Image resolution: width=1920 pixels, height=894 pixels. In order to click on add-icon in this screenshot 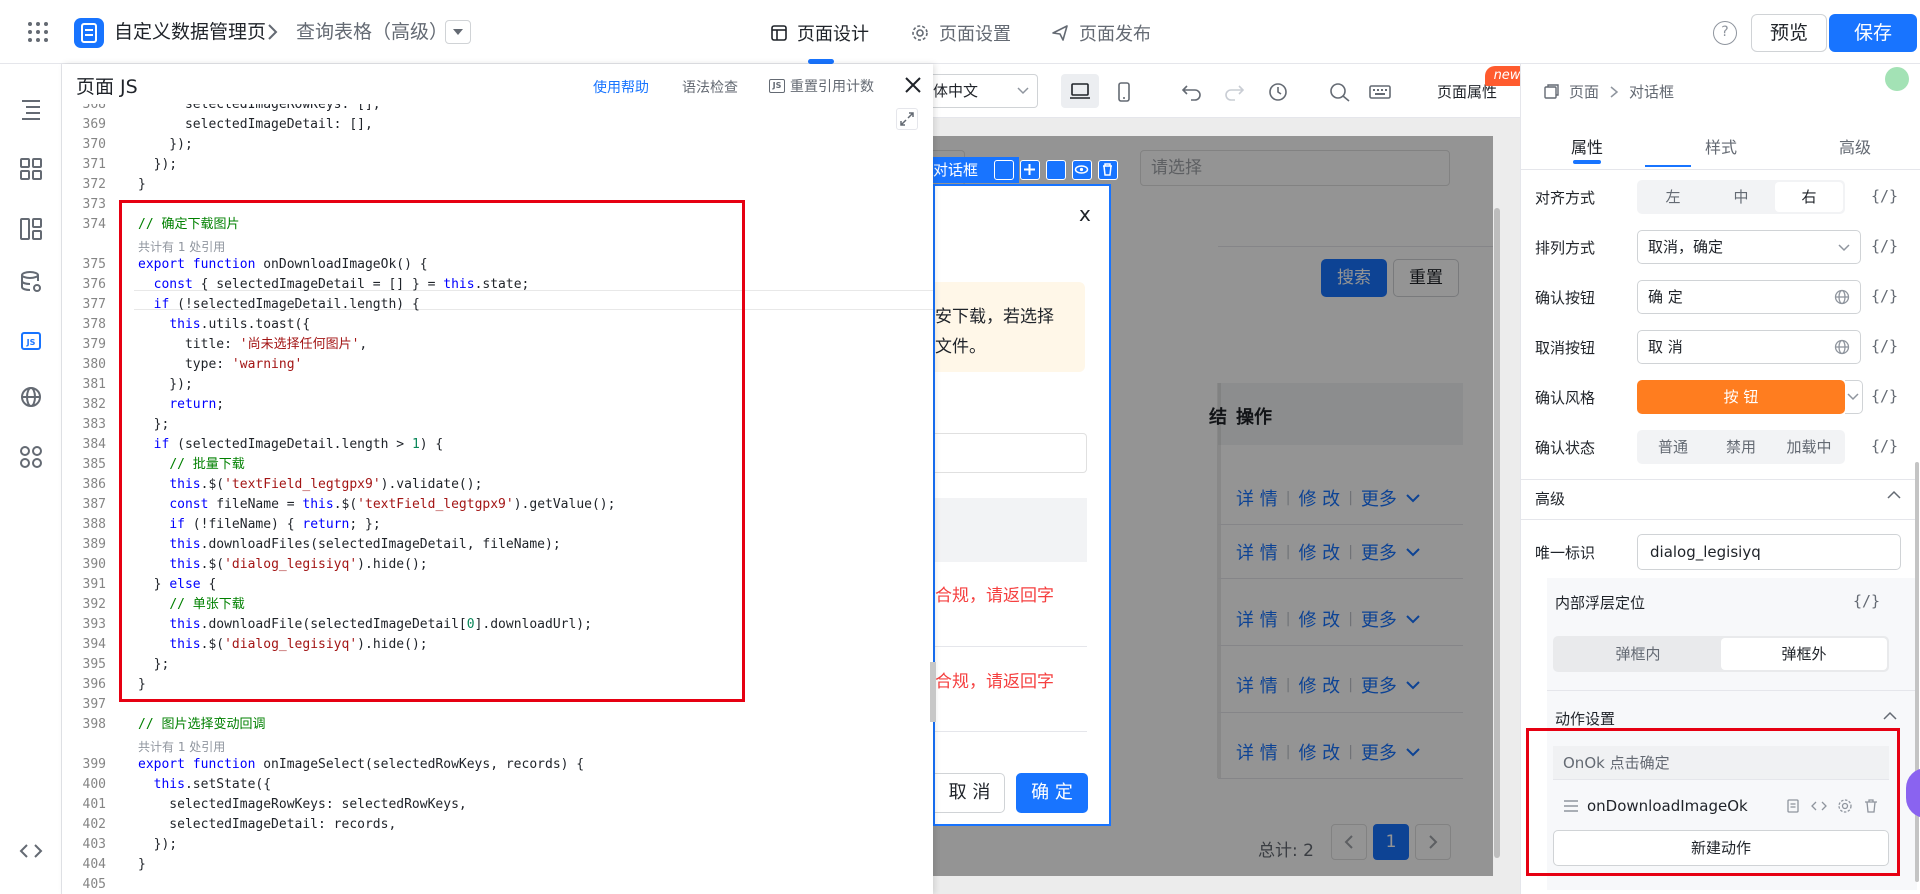, I will do `click(1030, 170)`.